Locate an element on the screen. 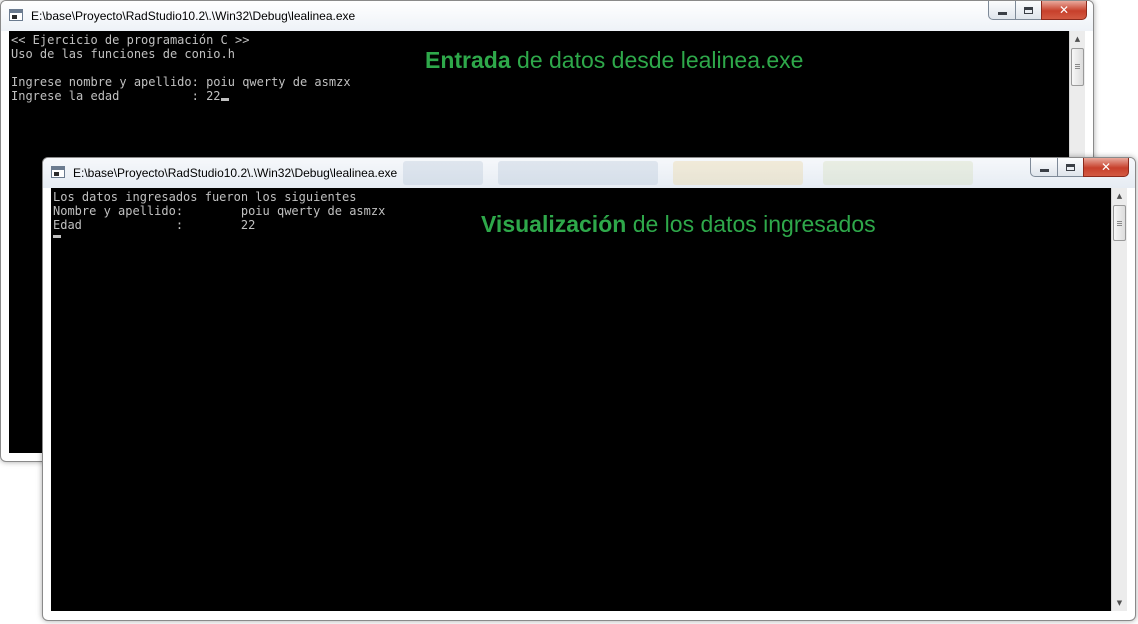 The width and height of the screenshot is (1138, 624). vertical-scrollbar: ▲ ▼ is located at coordinates (1119, 399).